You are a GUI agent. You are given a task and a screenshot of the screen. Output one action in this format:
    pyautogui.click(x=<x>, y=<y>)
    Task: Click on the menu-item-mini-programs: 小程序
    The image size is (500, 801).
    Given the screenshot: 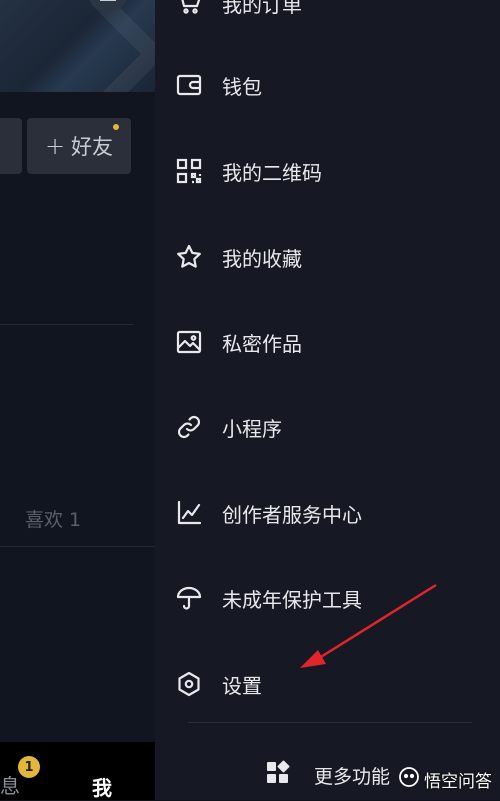 What is the action you would take?
    pyautogui.click(x=228, y=427)
    